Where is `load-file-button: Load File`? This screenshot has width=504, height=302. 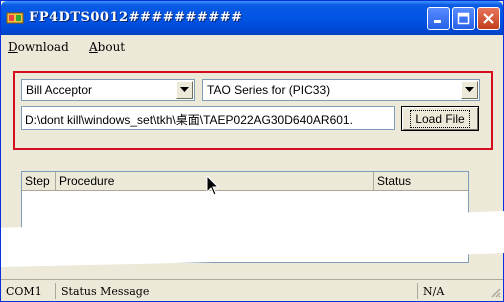 load-file-button: Load File is located at coordinates (440, 118).